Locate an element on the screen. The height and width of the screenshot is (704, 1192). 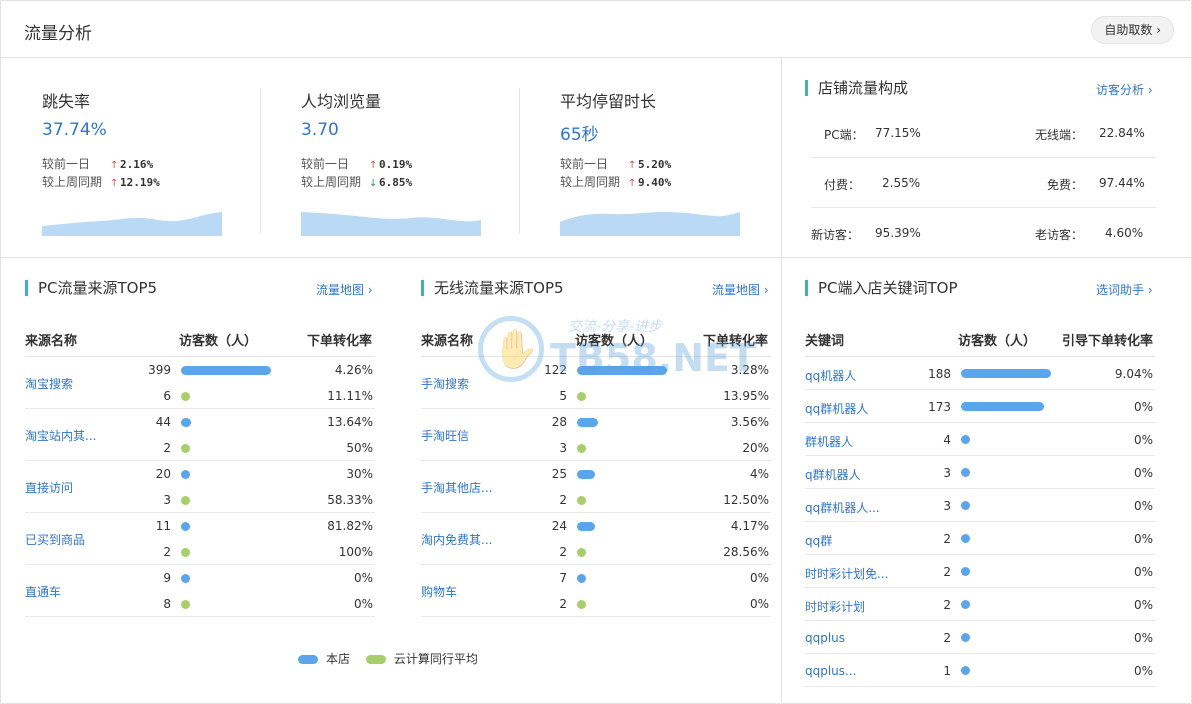
column-divider is located at coordinates (781, 380).